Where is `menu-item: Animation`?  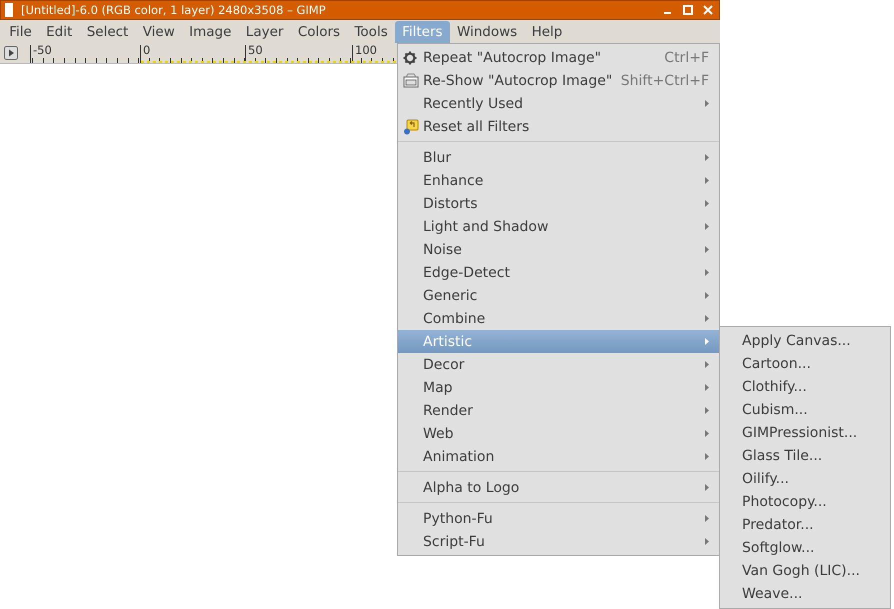 menu-item: Animation is located at coordinates (558, 456).